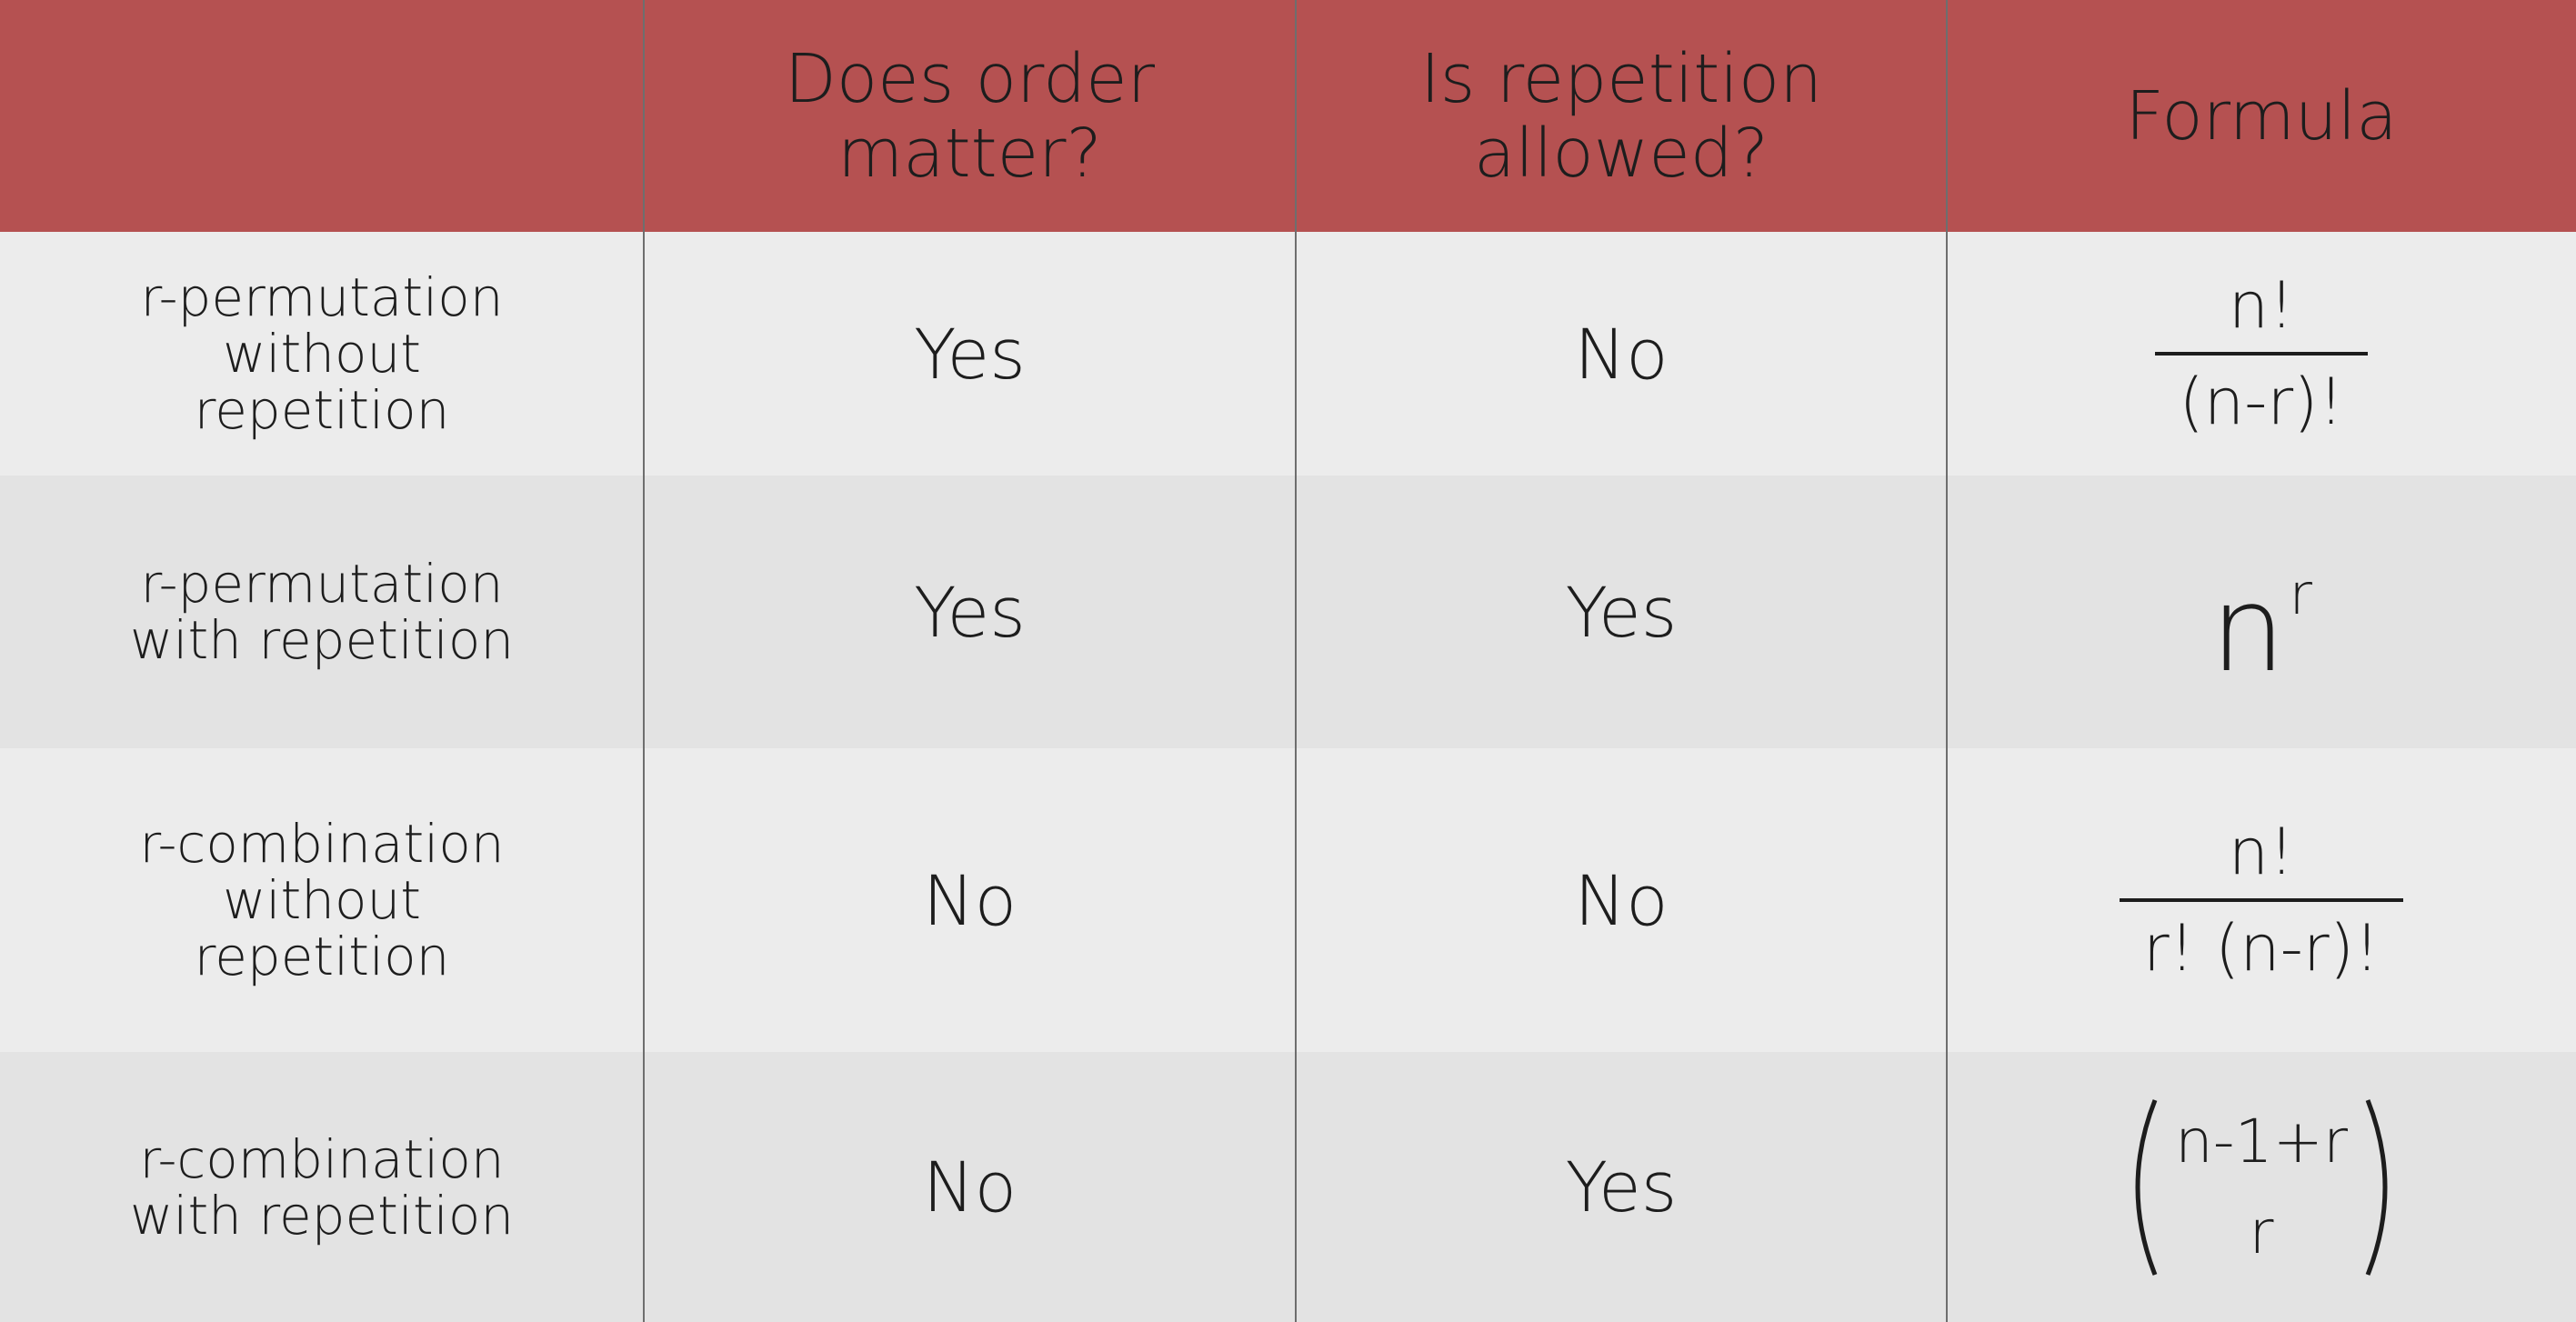 This screenshot has width=2576, height=1322. I want to click on header-order-matter: Does order matter?, so click(970, 116).